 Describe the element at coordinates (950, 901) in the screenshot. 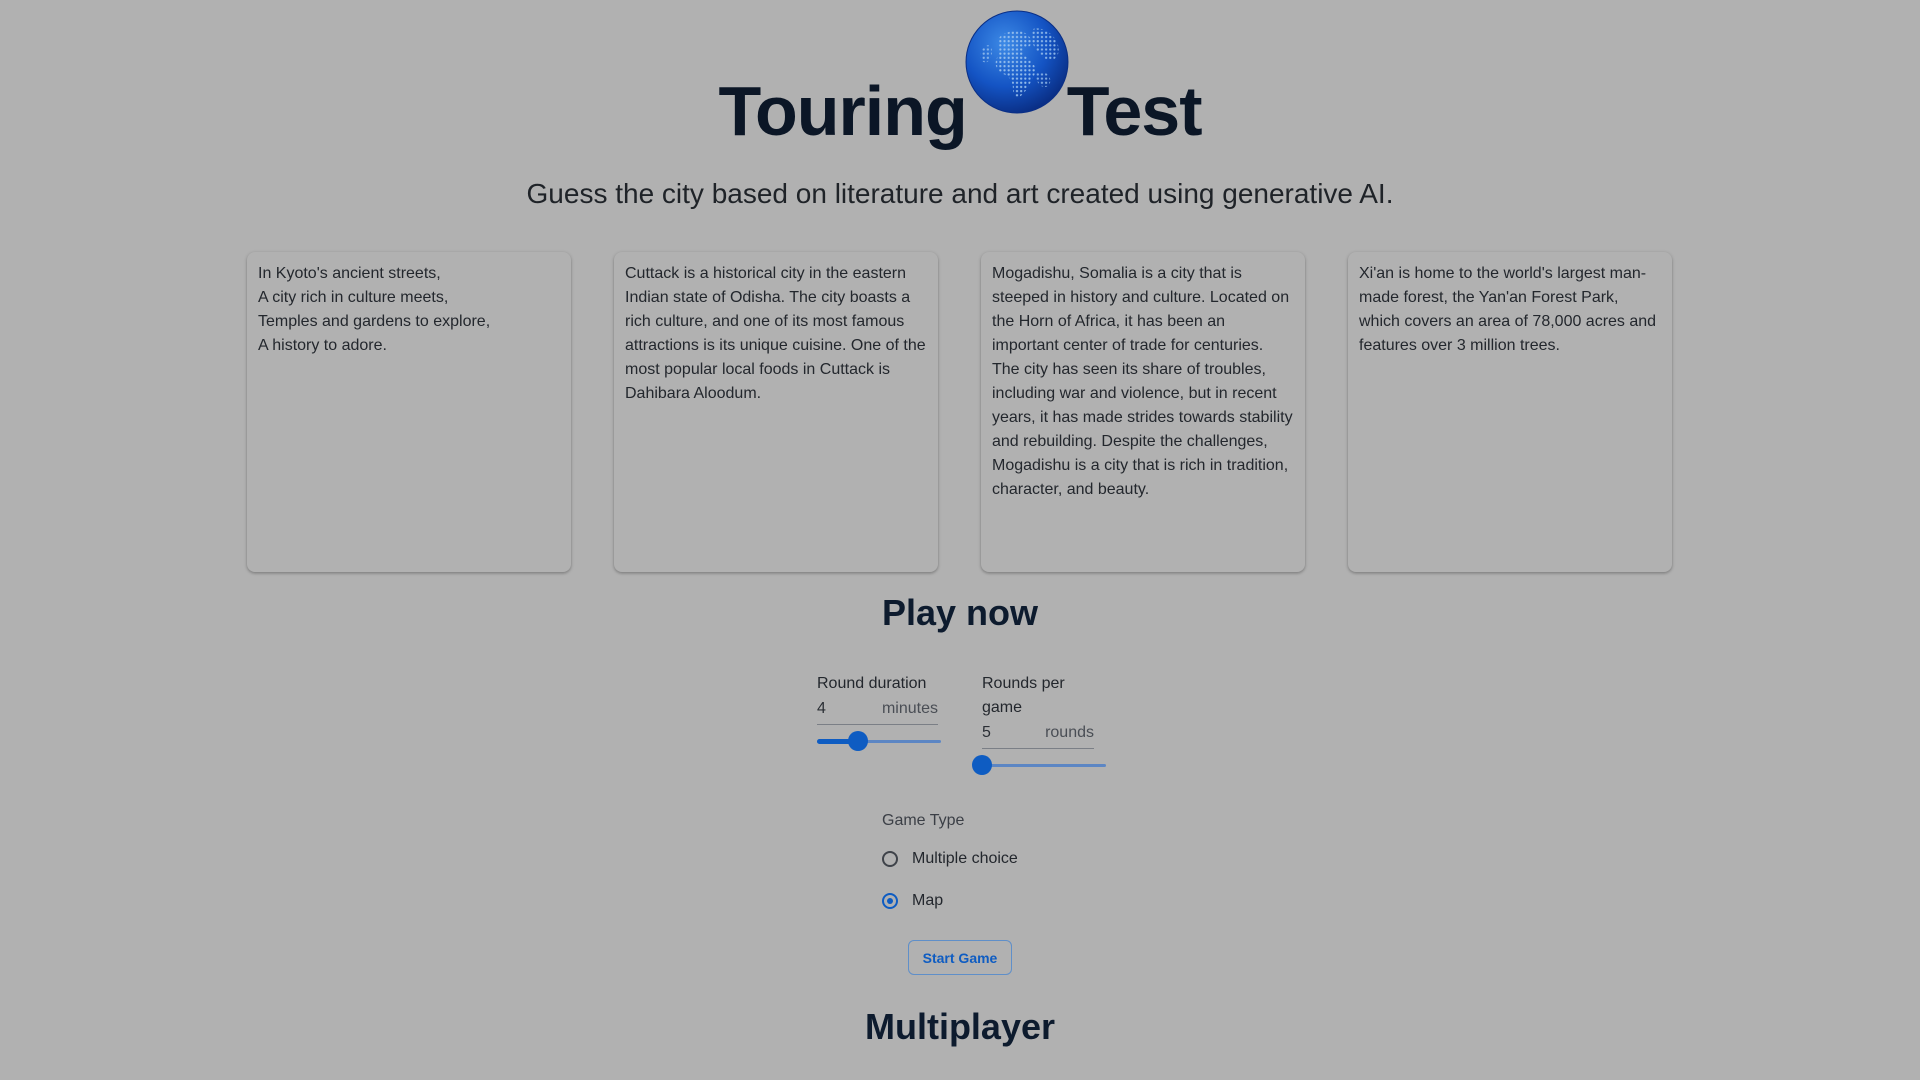

I see `game-type-option-map: Map` at that location.